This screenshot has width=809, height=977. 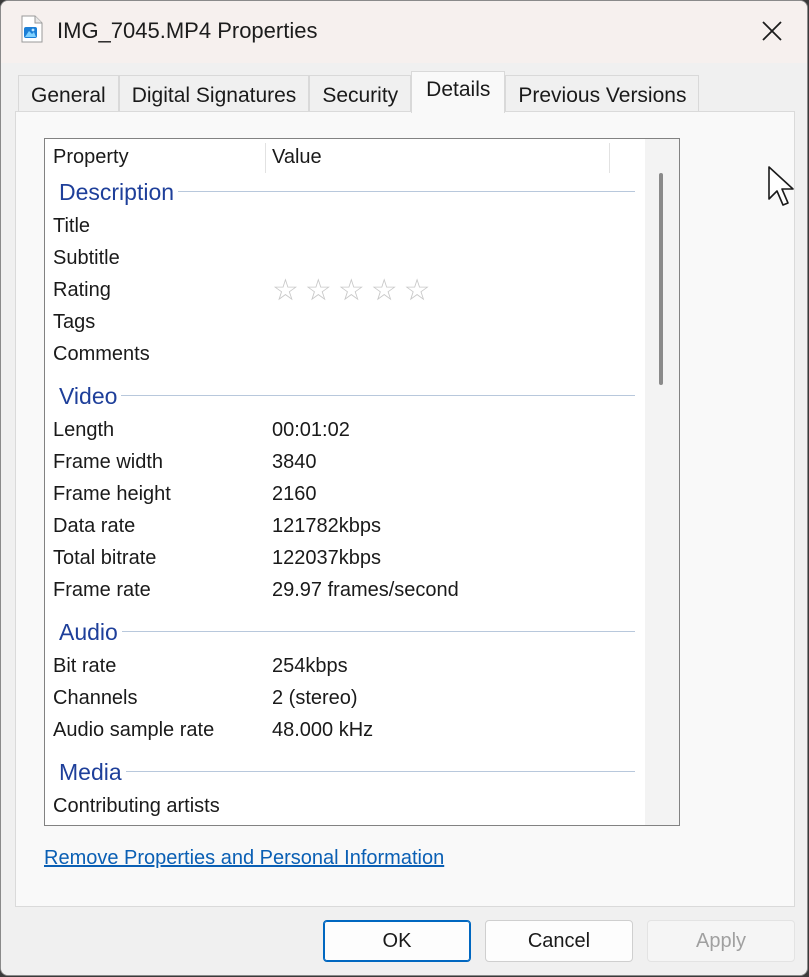 I want to click on dialog-footer: OK Cancel Apply, so click(x=404, y=941).